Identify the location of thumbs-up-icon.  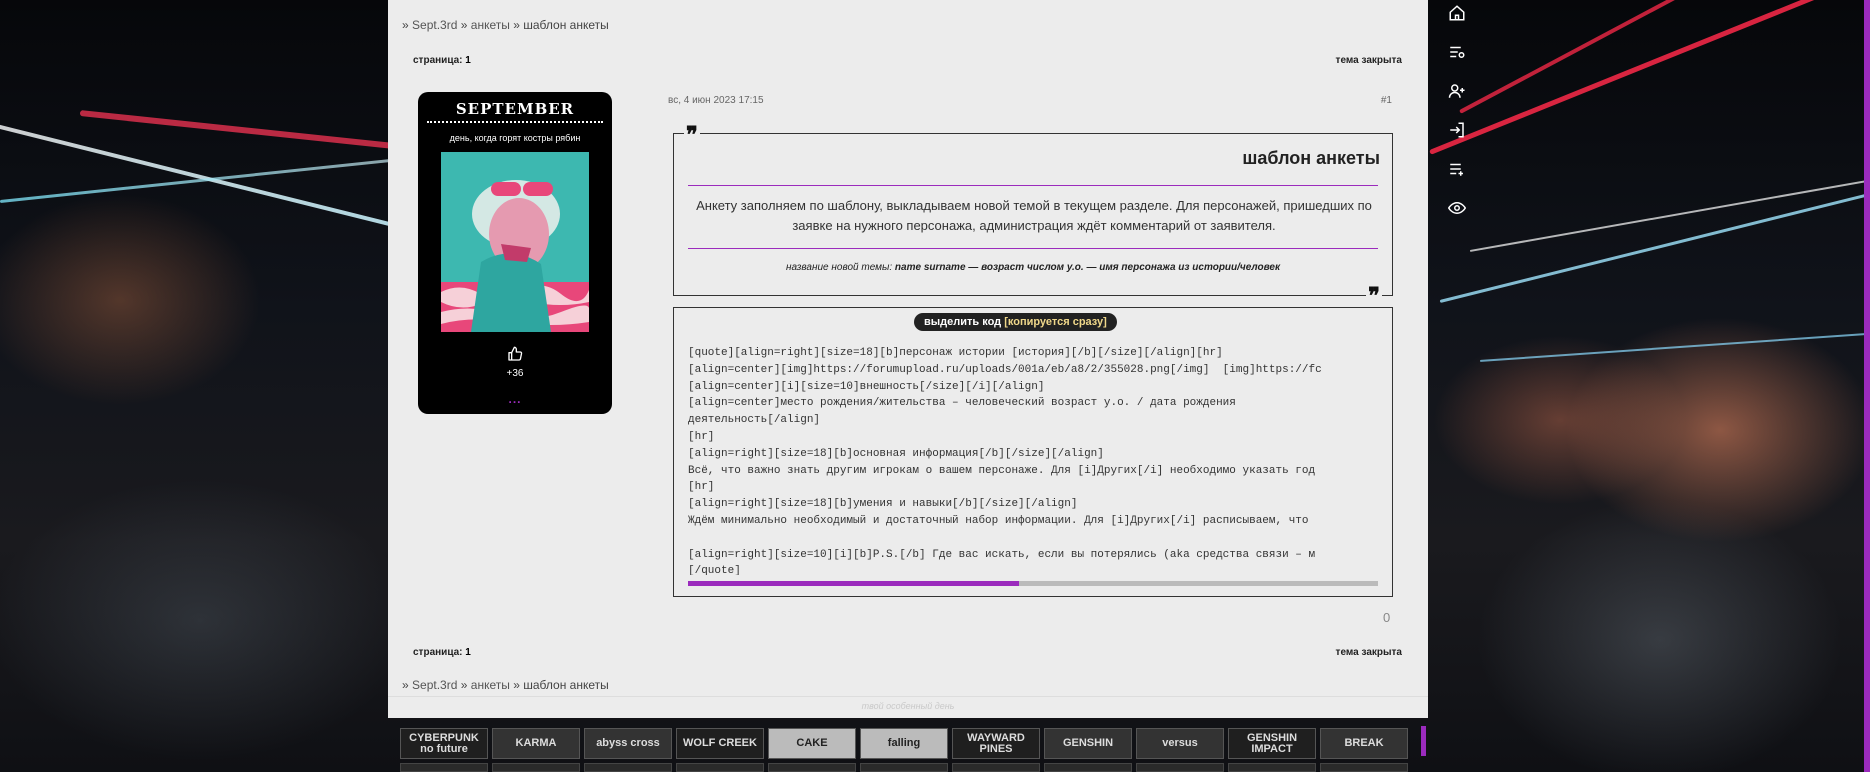
(515, 354).